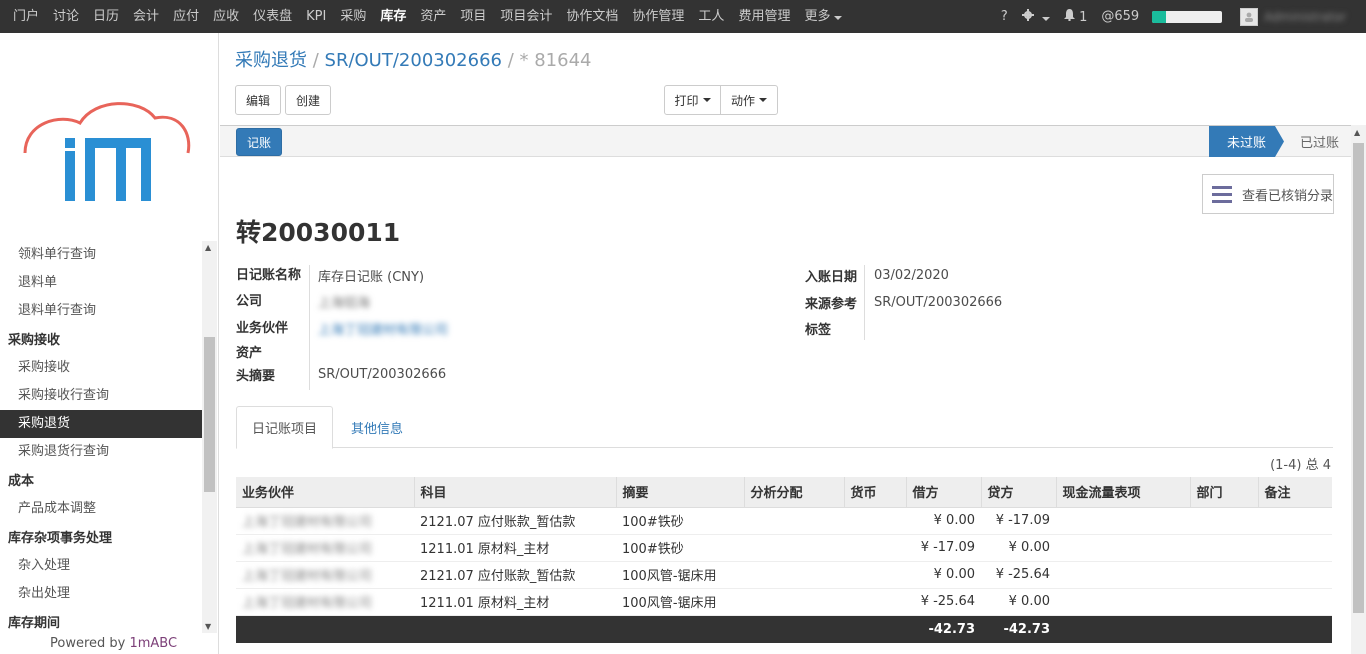 Image resolution: width=1366 pixels, height=654 pixels. Describe the element at coordinates (249, 301) in the screenshot. I see `field-label: 公司` at that location.